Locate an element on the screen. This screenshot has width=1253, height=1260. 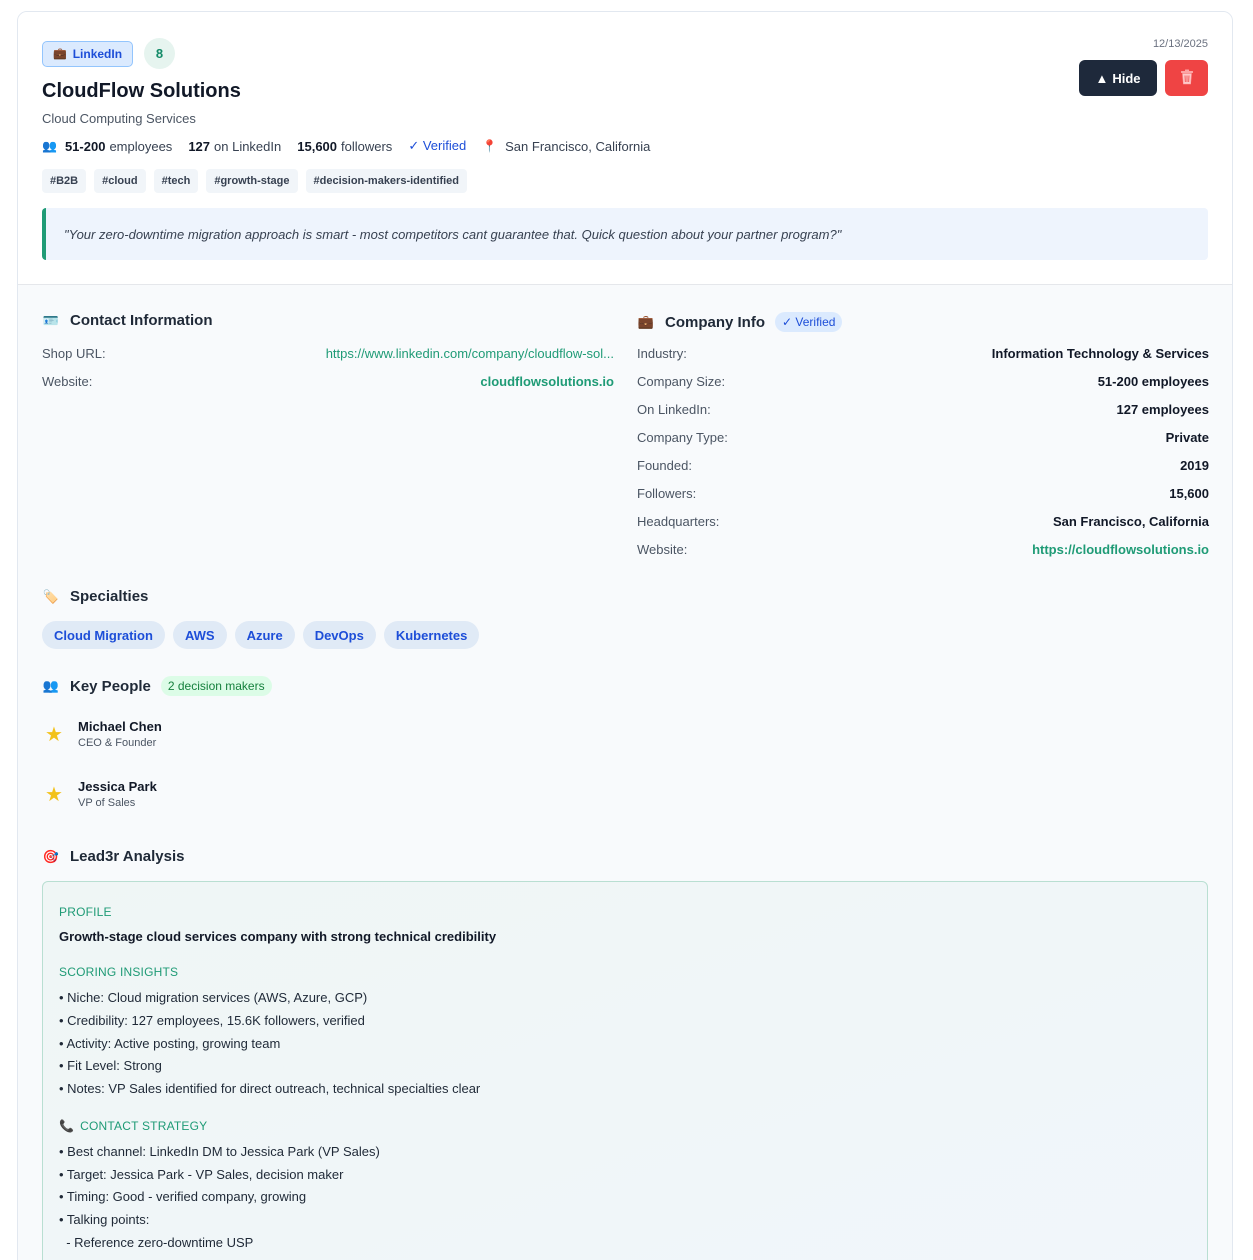
linkedin-count-value: 127 is located at coordinates (199, 146).